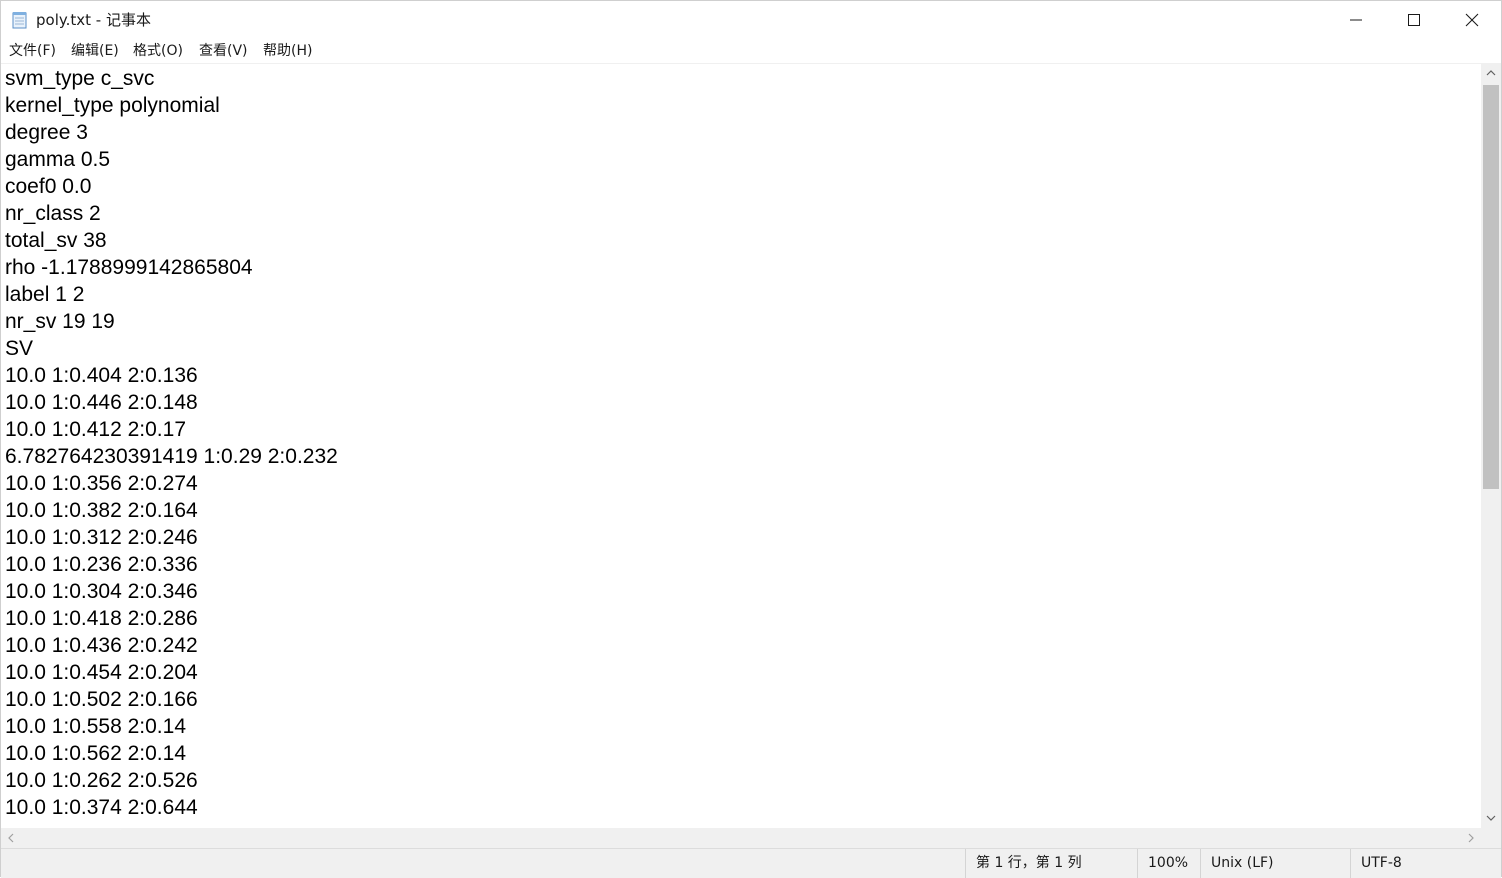 This screenshot has height=878, width=1502. Describe the element at coordinates (101, 537) in the screenshot. I see `text-line: 10.0 1:0.312 2:0.246` at that location.